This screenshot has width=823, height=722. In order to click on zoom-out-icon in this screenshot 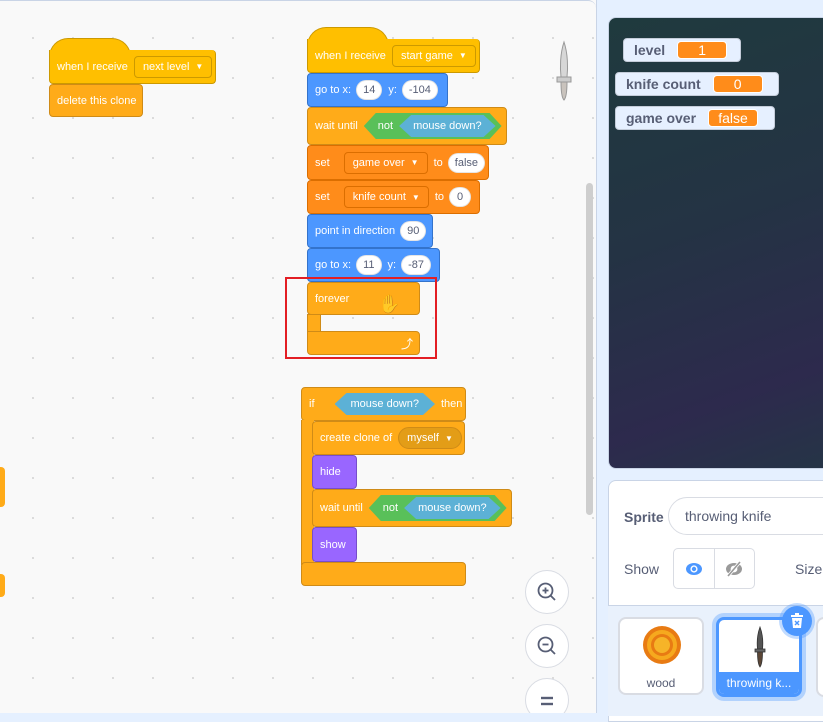, I will do `click(546, 645)`.